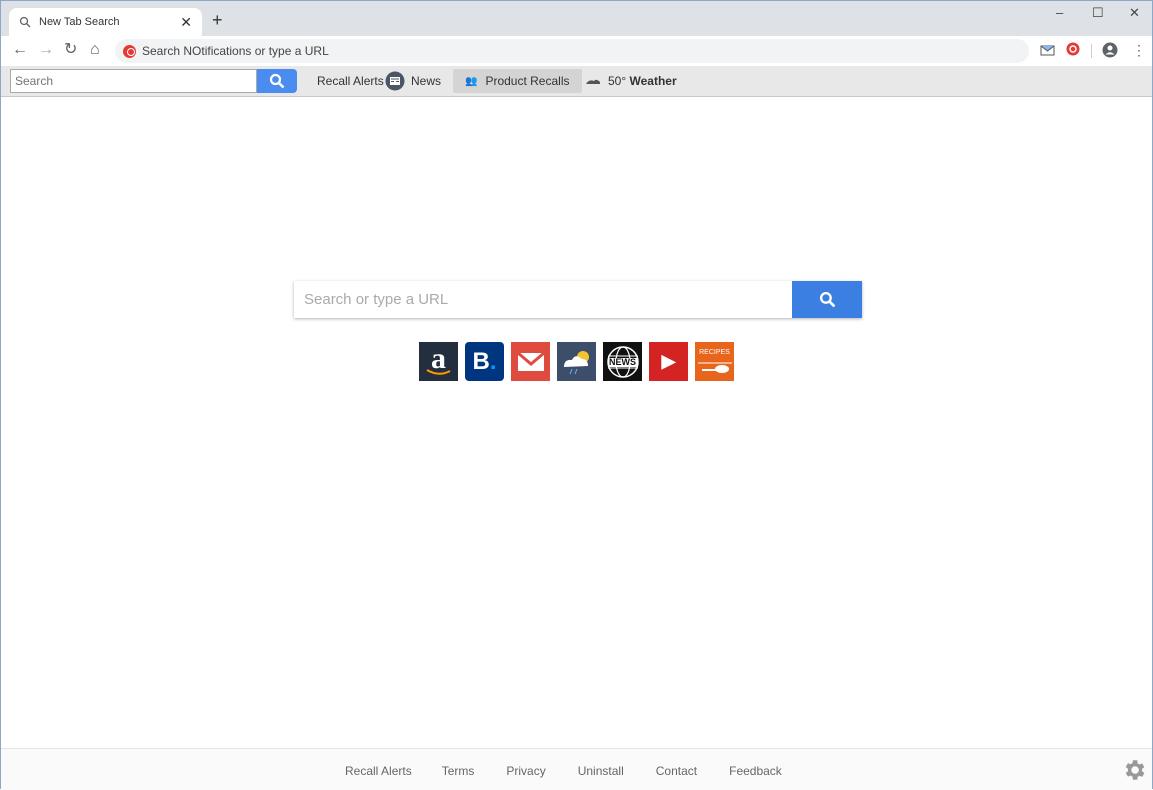  Describe the element at coordinates (593, 81) in the screenshot. I see `cloud-icon` at that location.